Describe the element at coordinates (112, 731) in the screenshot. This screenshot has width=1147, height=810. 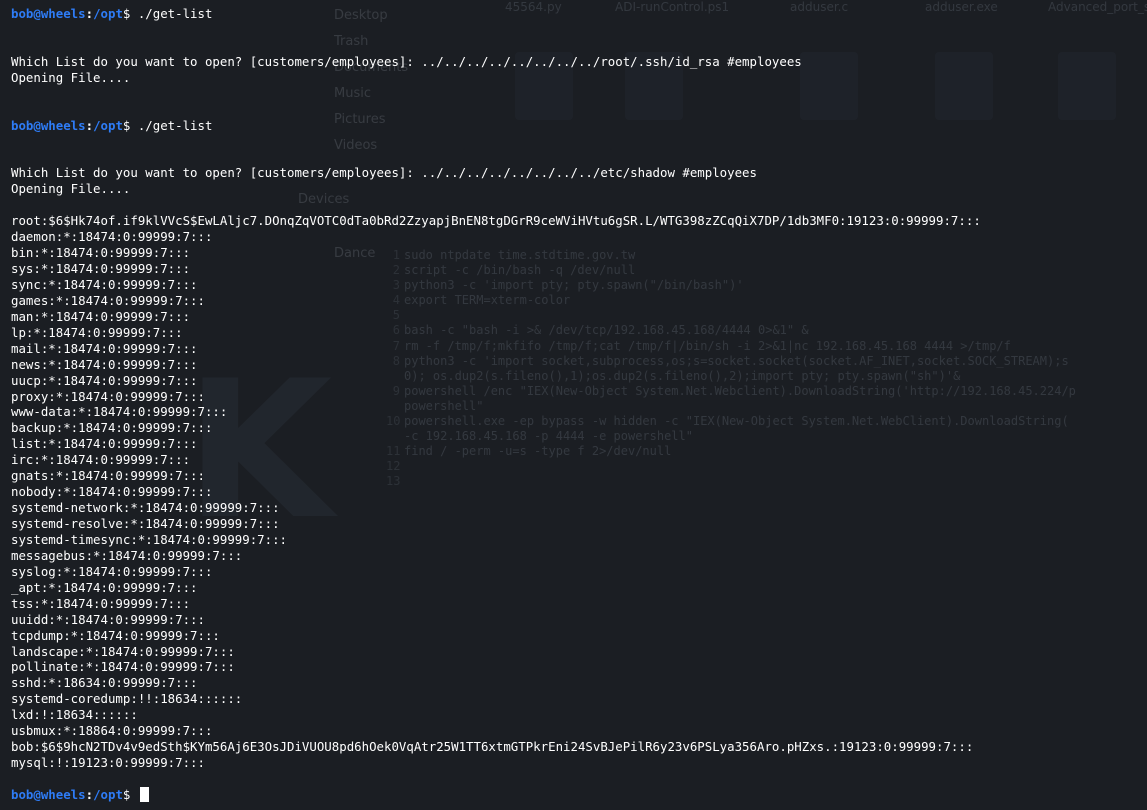
I see `output-line: usbmux:*:18864:0:99999:7:::` at that location.